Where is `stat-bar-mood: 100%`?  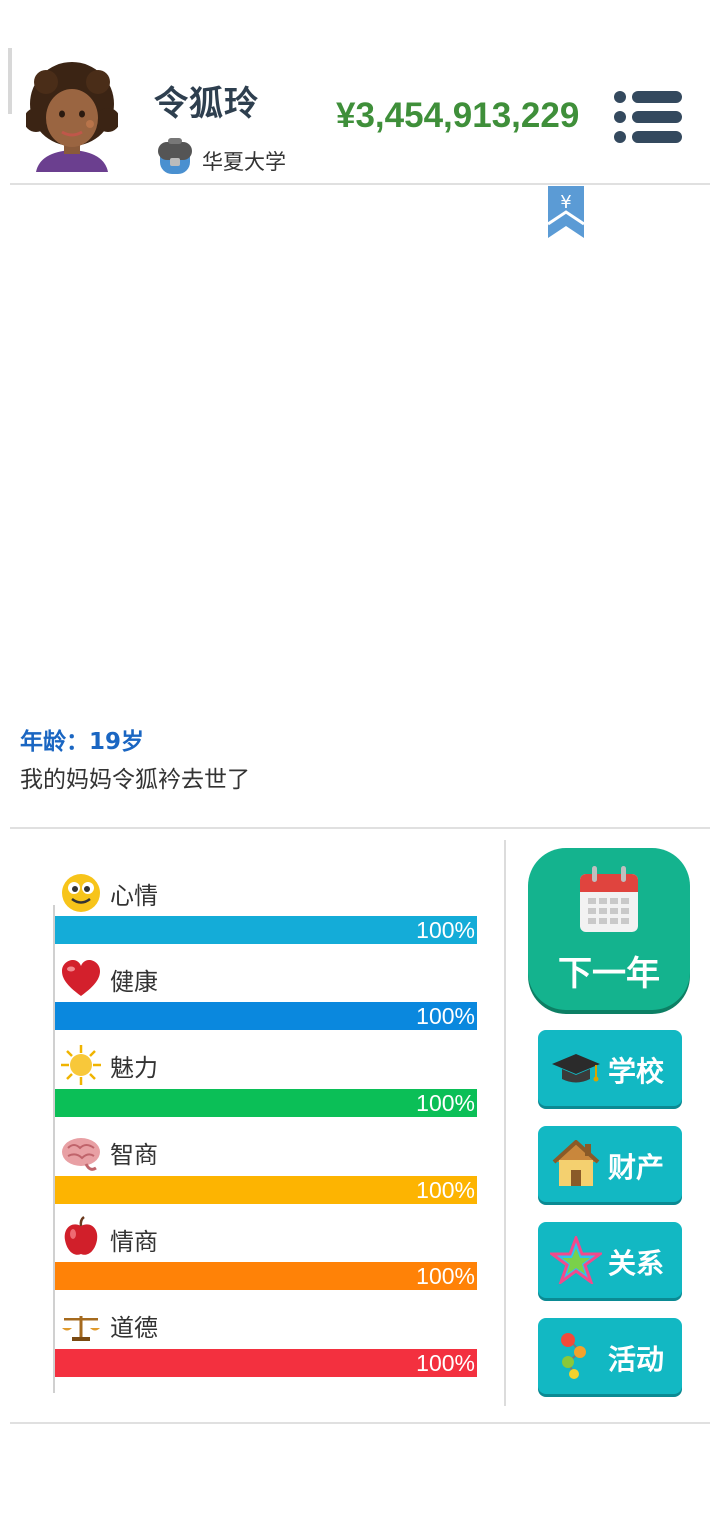 stat-bar-mood: 100% is located at coordinates (266, 930).